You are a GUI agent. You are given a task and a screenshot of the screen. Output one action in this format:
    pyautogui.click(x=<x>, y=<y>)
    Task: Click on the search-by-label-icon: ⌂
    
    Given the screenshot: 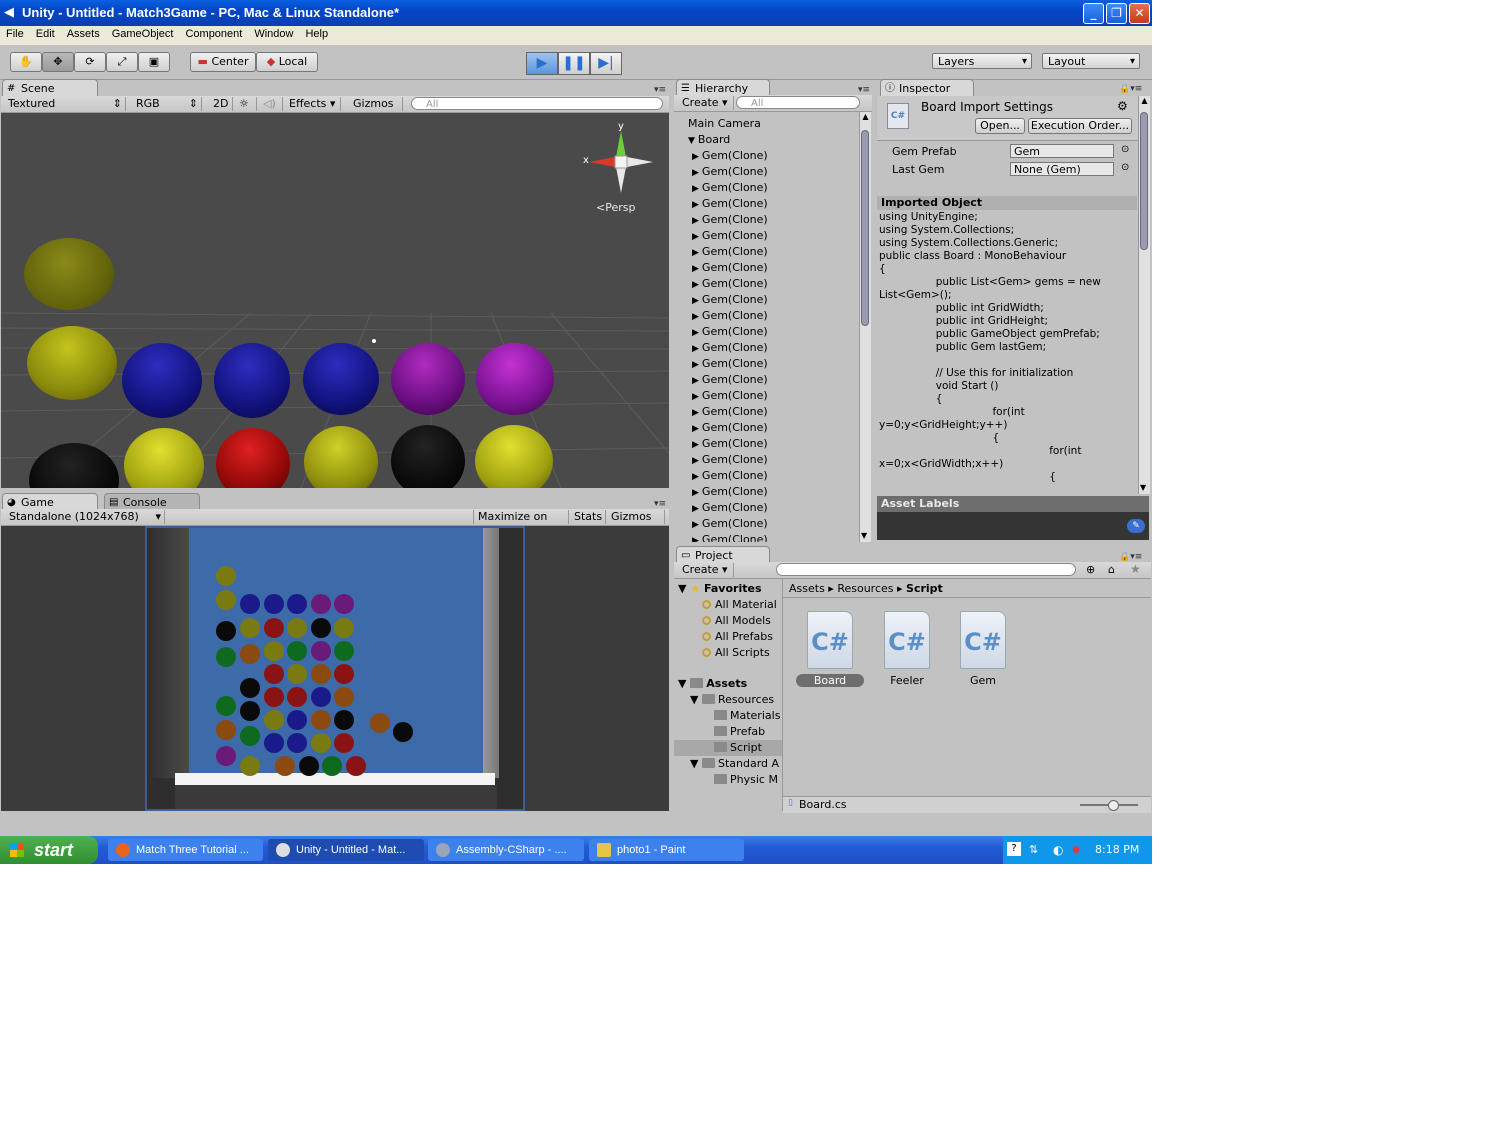 What is the action you would take?
    pyautogui.click(x=1111, y=569)
    